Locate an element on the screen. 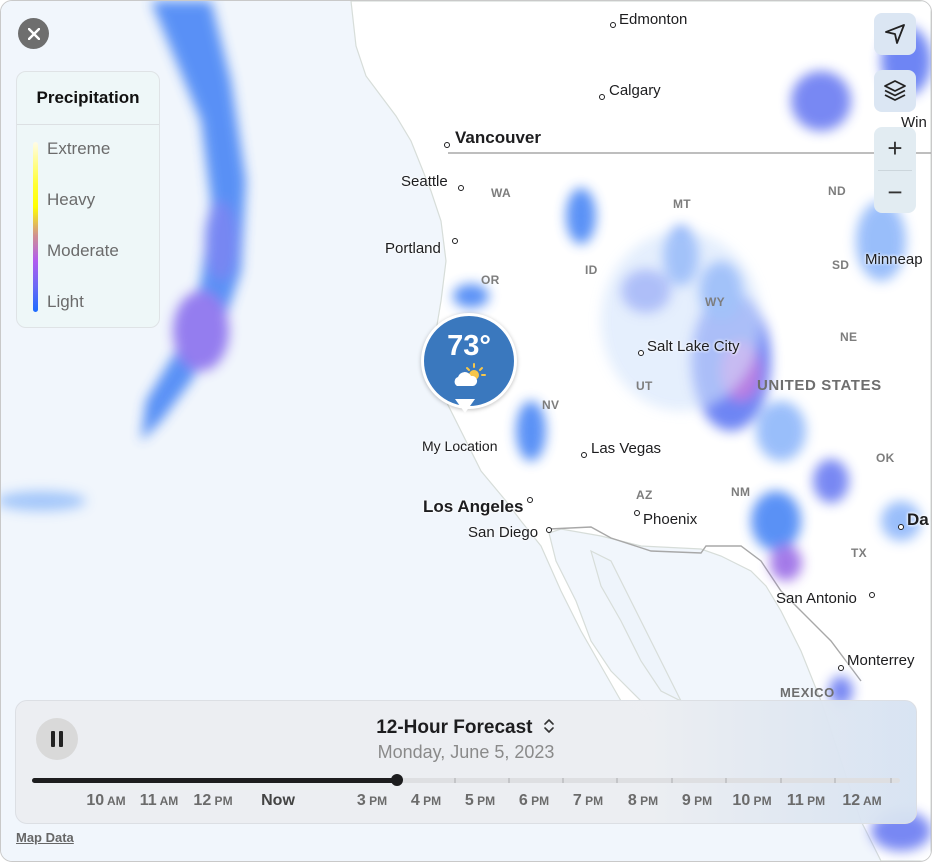  forecast-type-selector: 12-Hour Forecast is located at coordinates (466, 728).